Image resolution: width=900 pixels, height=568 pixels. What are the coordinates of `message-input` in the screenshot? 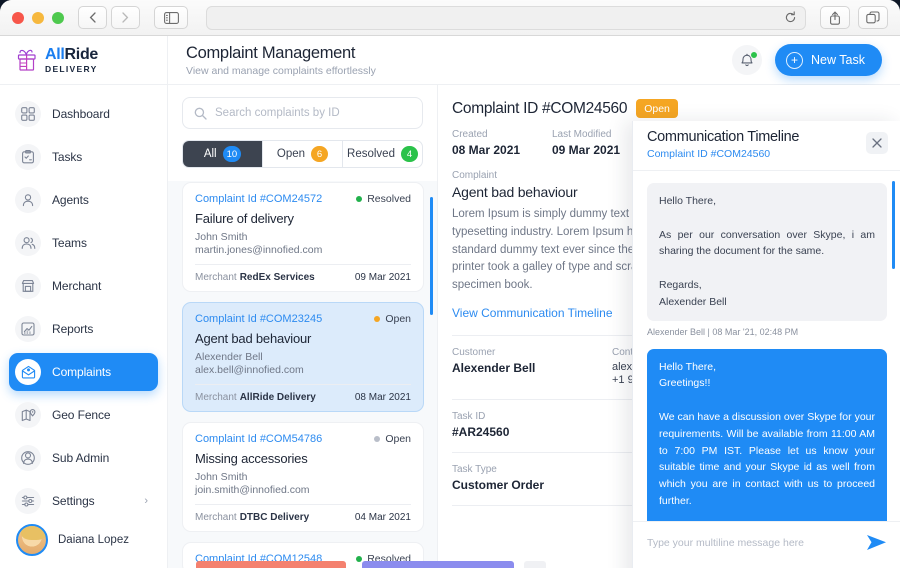 It's located at (756, 542).